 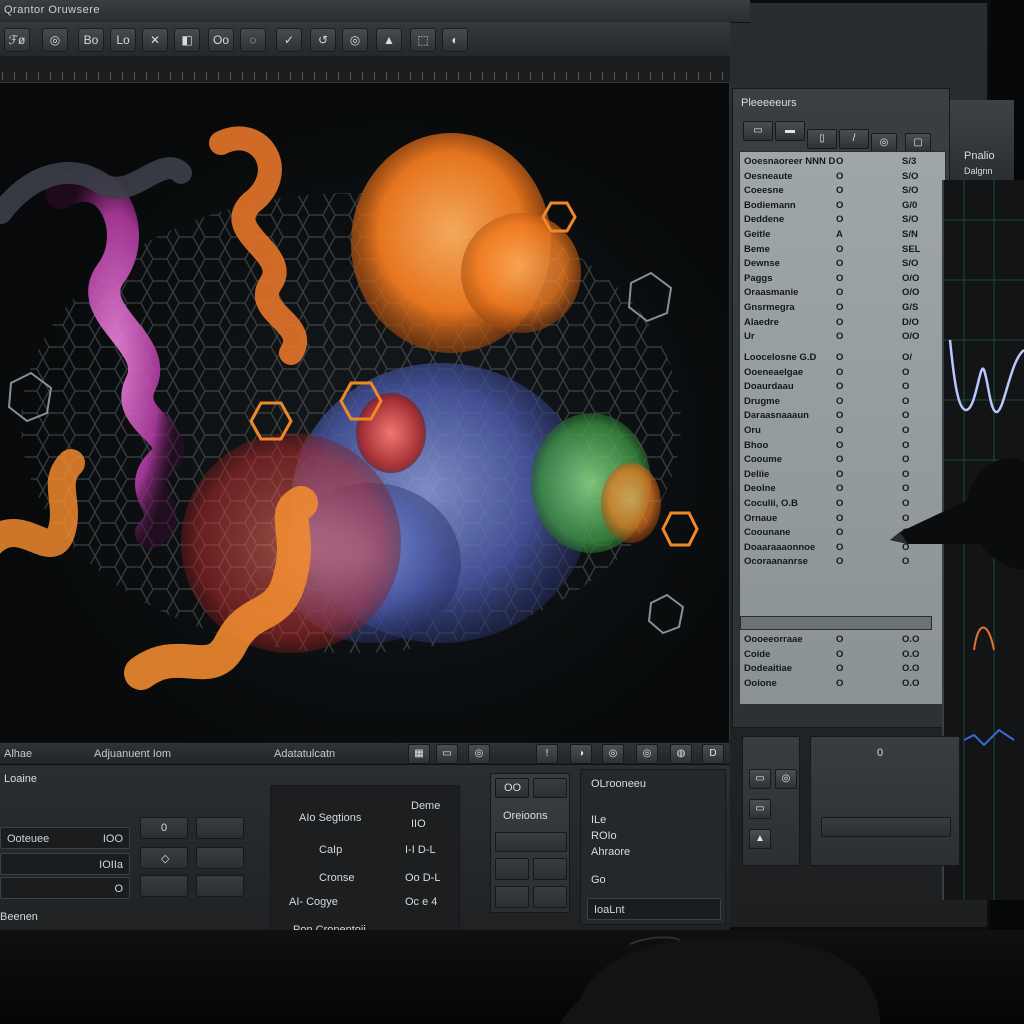 What do you see at coordinates (323, 40) in the screenshot?
I see `toolbar-button-10: ↺` at bounding box center [323, 40].